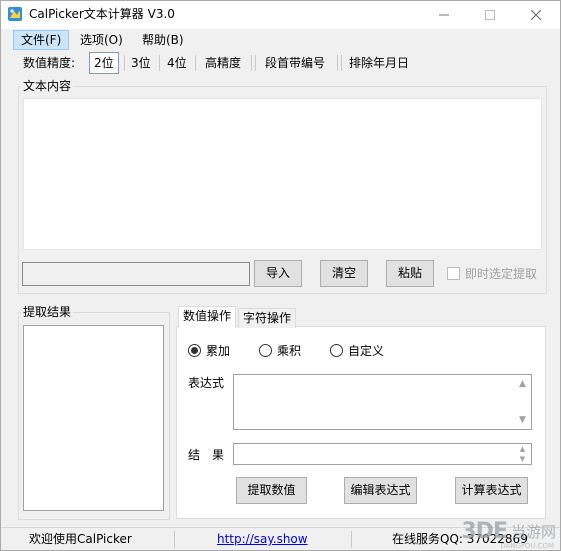 The image size is (561, 551). What do you see at coordinates (382, 454) in the screenshot?
I see `result-output: ▲ ▼` at bounding box center [382, 454].